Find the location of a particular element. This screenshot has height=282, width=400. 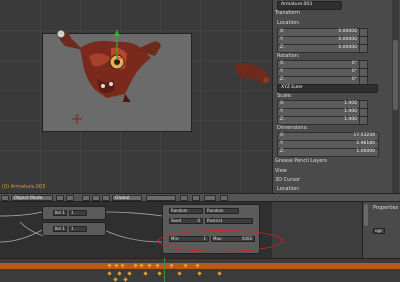

grease-pencil-header: Grease Pencil Layers is located at coordinates (326, 161).